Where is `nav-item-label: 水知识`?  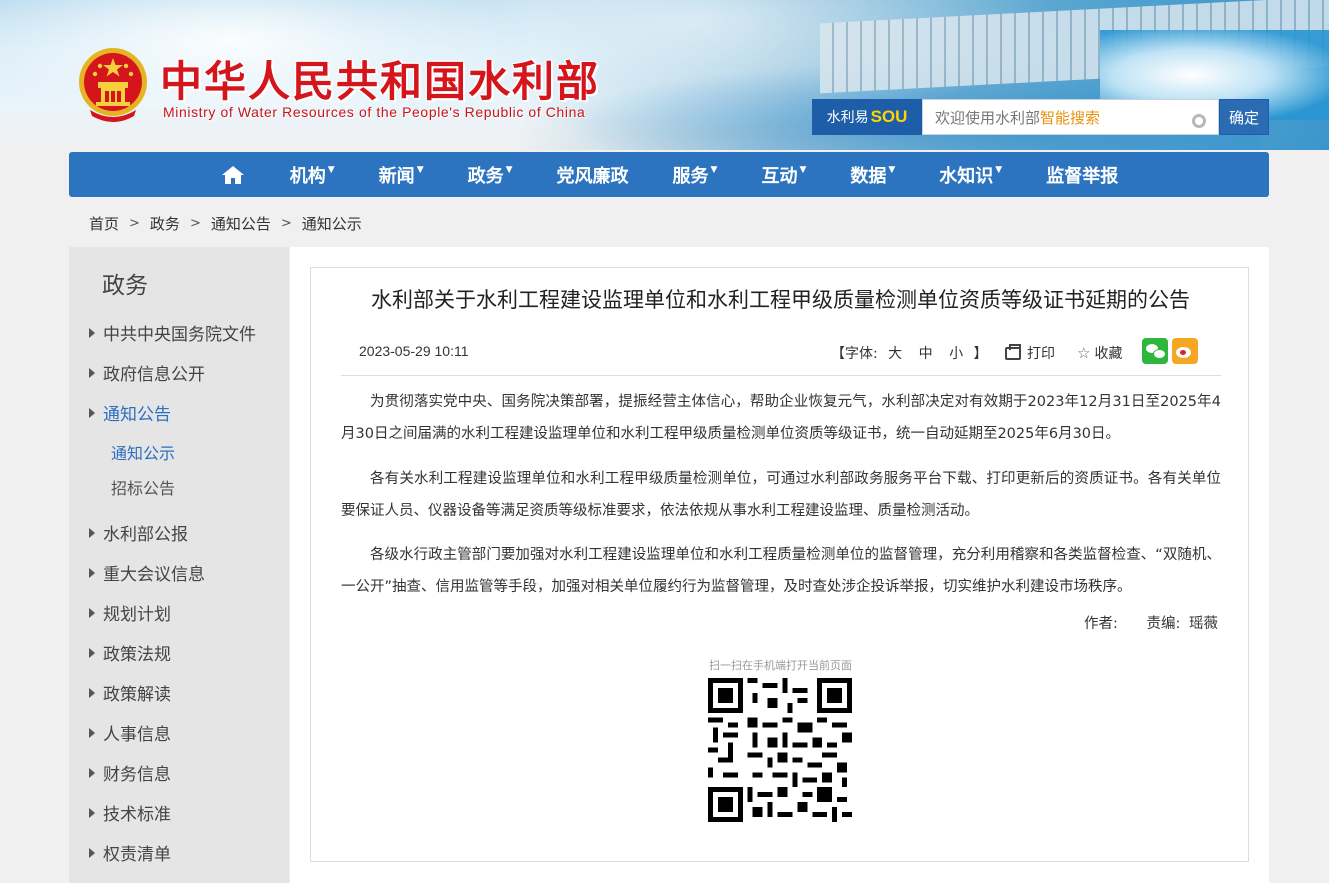
nav-item-label: 水知识 is located at coordinates (966, 176).